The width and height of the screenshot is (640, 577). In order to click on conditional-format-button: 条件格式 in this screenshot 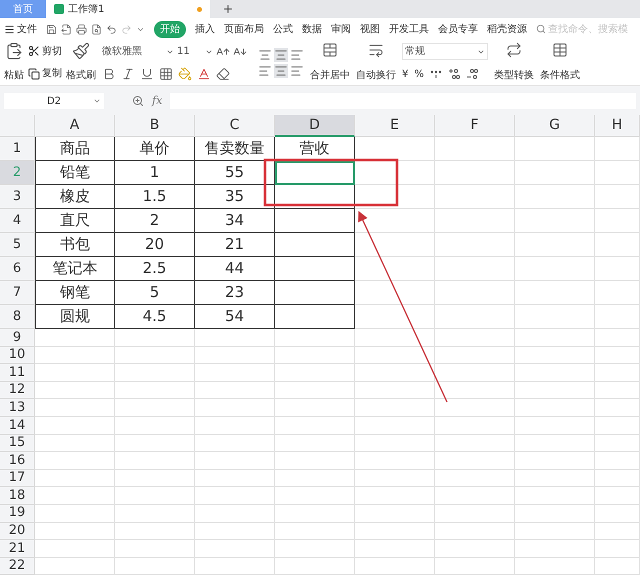, I will do `click(560, 62)`.